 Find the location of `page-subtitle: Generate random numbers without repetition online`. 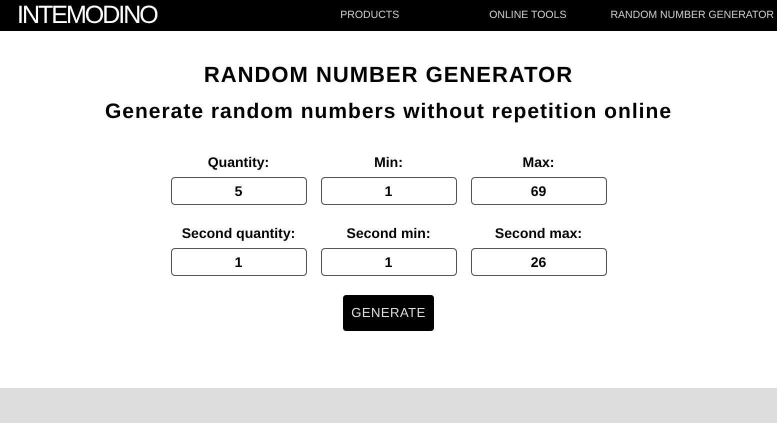

page-subtitle: Generate random numbers without repetition online is located at coordinates (388, 112).